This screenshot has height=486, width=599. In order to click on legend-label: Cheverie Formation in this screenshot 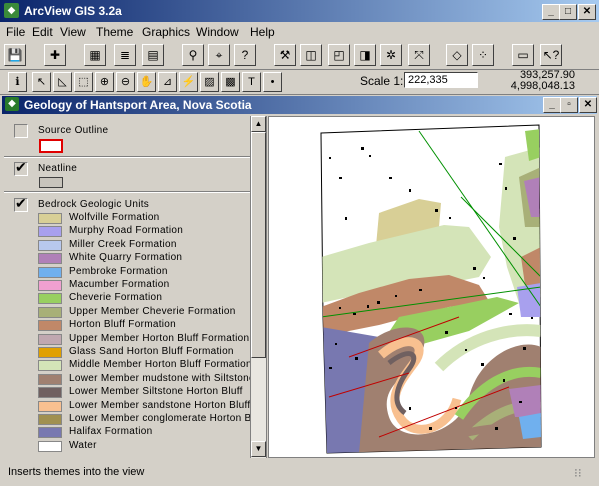, I will do `click(116, 298)`.